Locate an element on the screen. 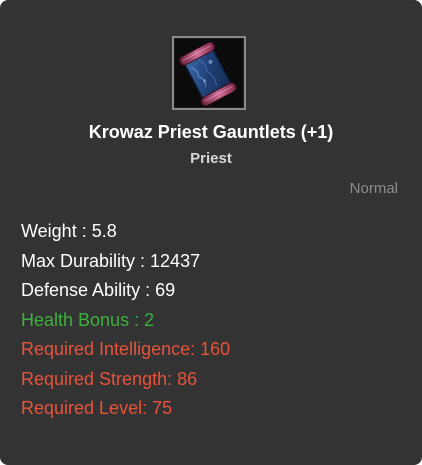 The height and width of the screenshot is (465, 422). item-icon-frame is located at coordinates (209, 73).